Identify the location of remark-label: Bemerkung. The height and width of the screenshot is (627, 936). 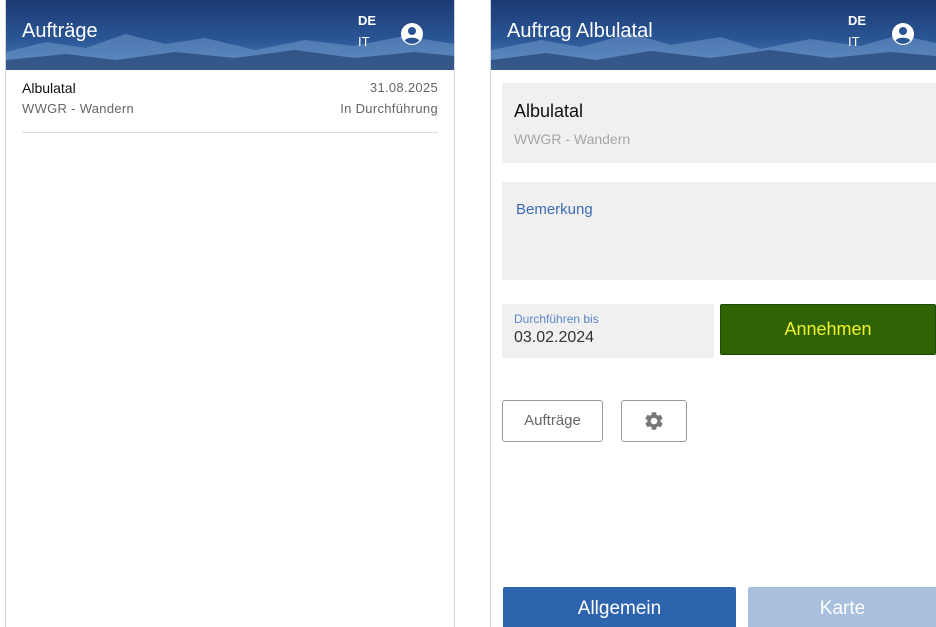
(554, 209).